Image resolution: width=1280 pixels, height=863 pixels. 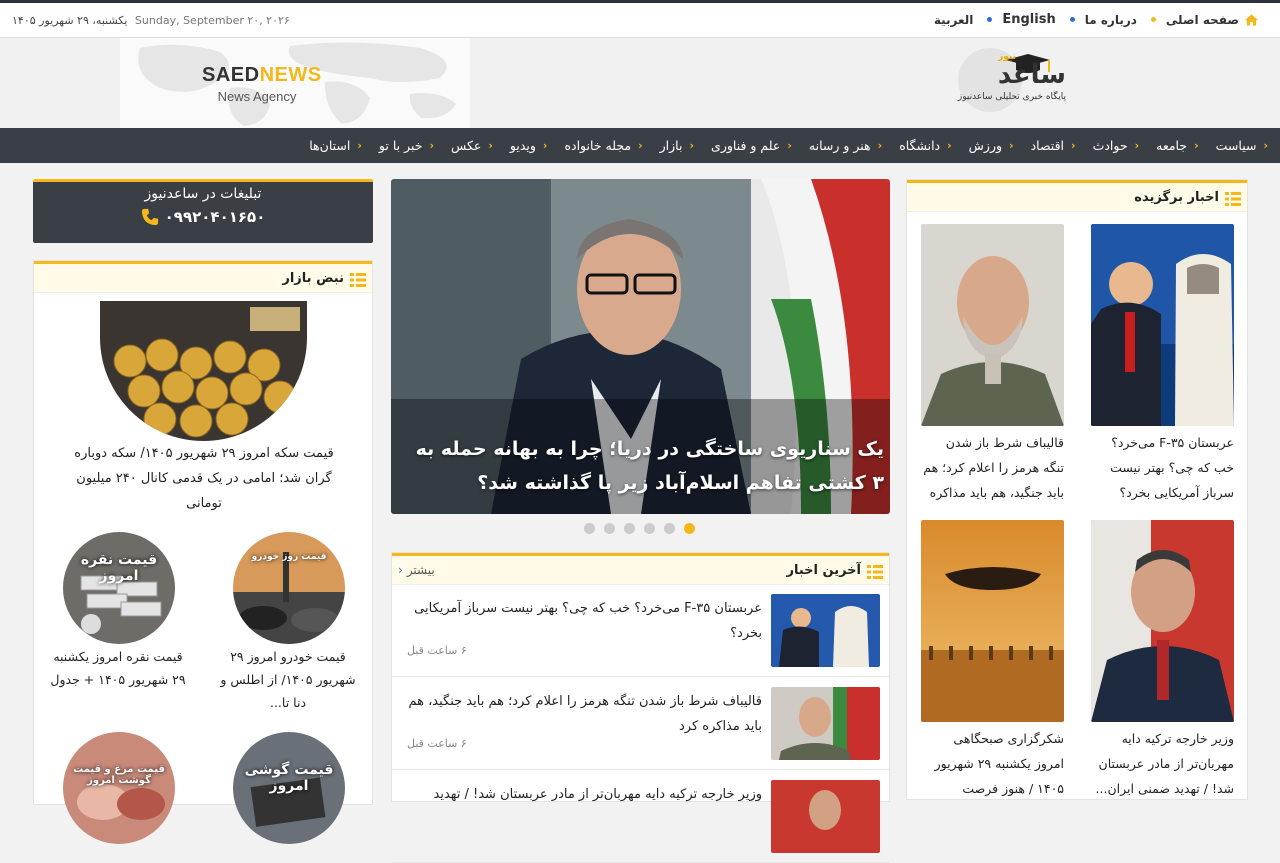 I want to click on main-nav-item: ‹ سیاست, so click(x=1242, y=145).